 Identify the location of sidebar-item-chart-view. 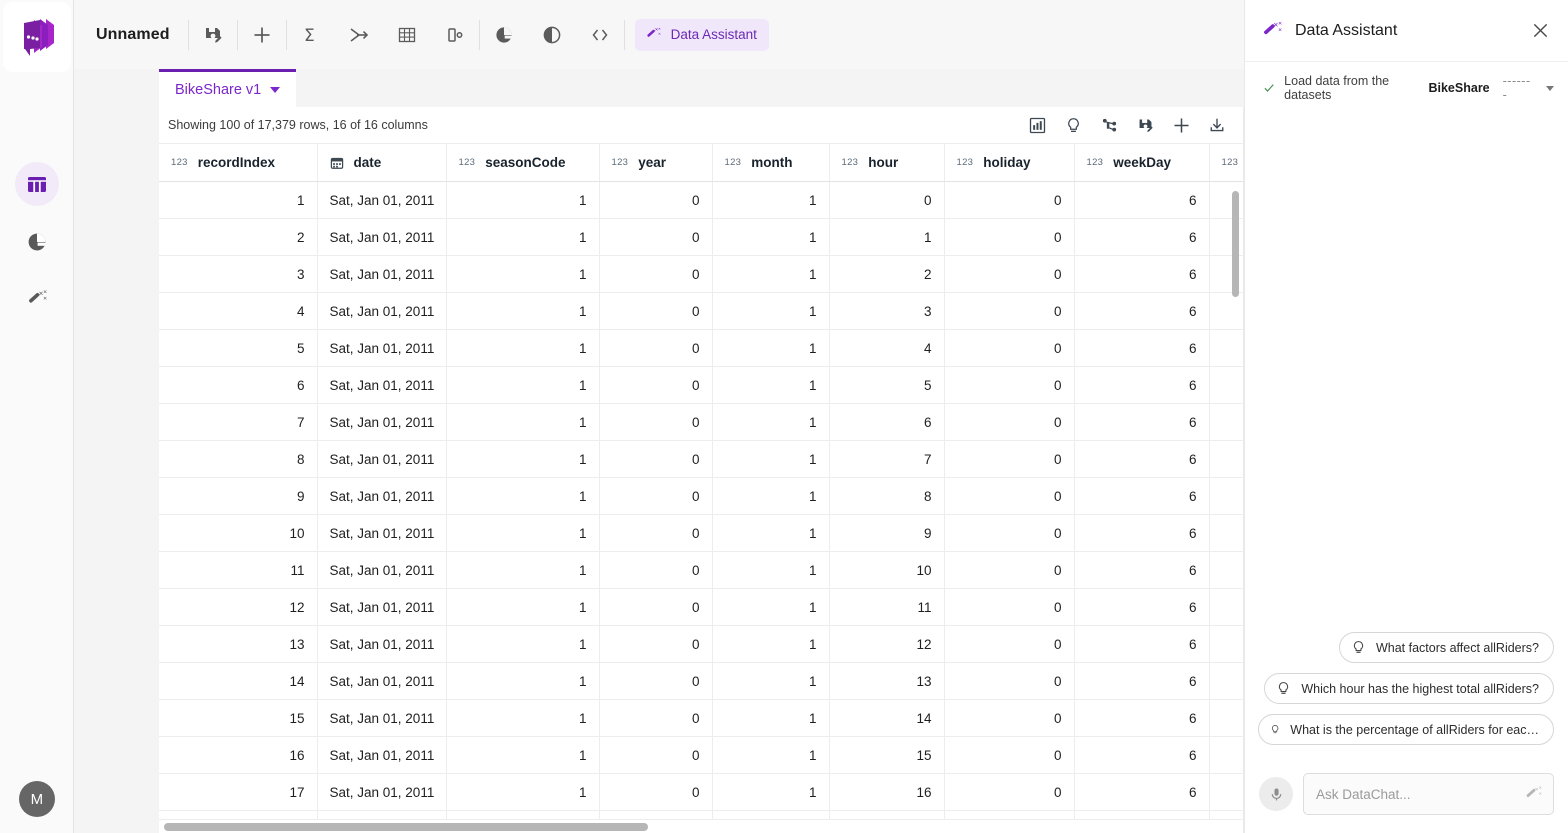
(37, 242).